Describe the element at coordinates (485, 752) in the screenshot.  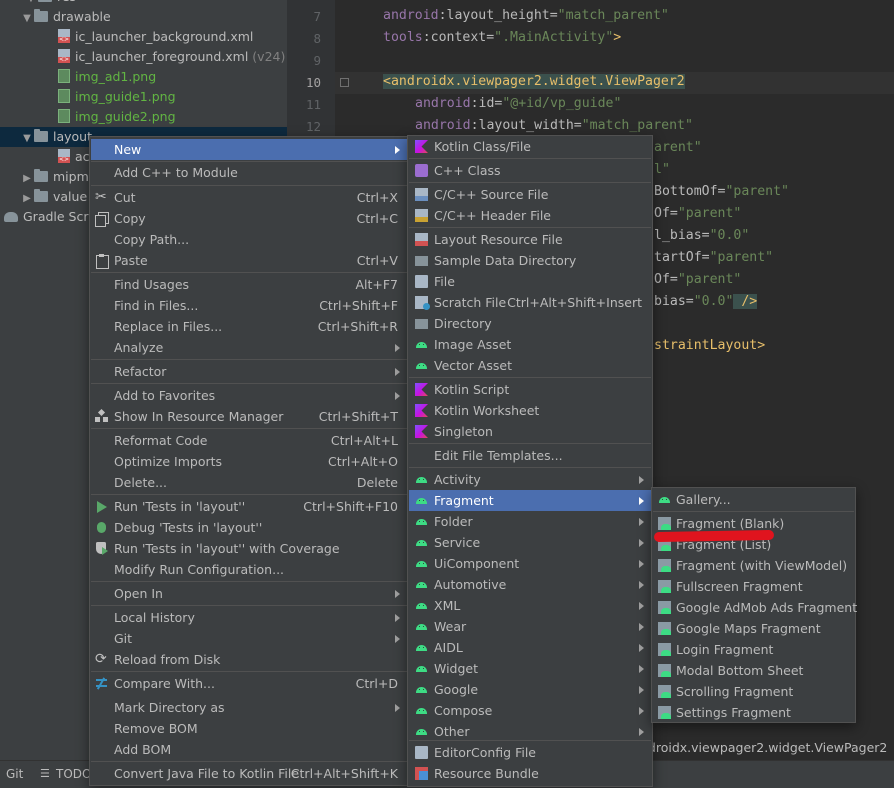
I see `menu-item-label: EditorConfig File` at that location.